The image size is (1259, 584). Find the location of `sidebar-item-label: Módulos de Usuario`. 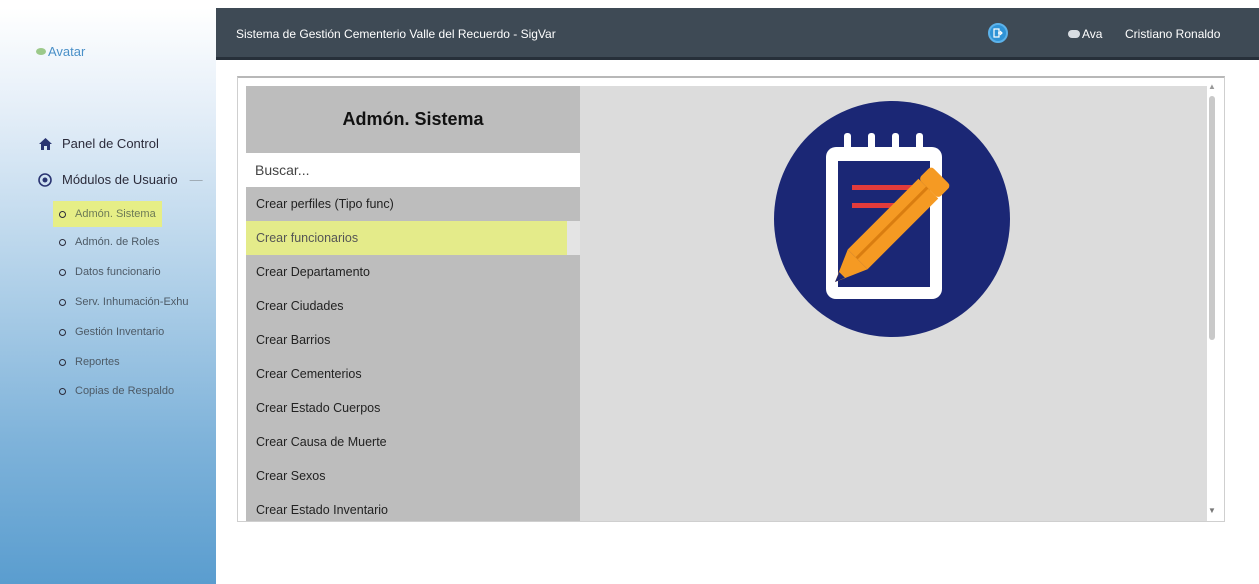

sidebar-item-label: Módulos de Usuario is located at coordinates (120, 179).